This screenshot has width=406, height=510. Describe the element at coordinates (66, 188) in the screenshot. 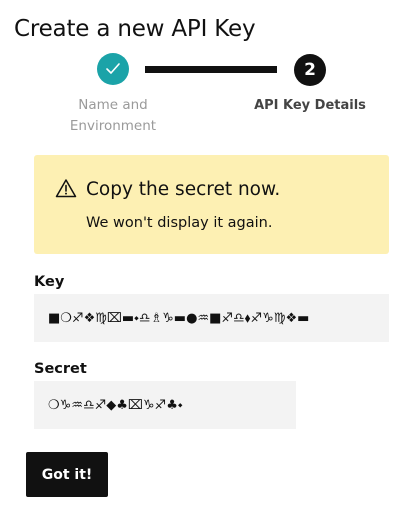

I see `warning-icon` at that location.